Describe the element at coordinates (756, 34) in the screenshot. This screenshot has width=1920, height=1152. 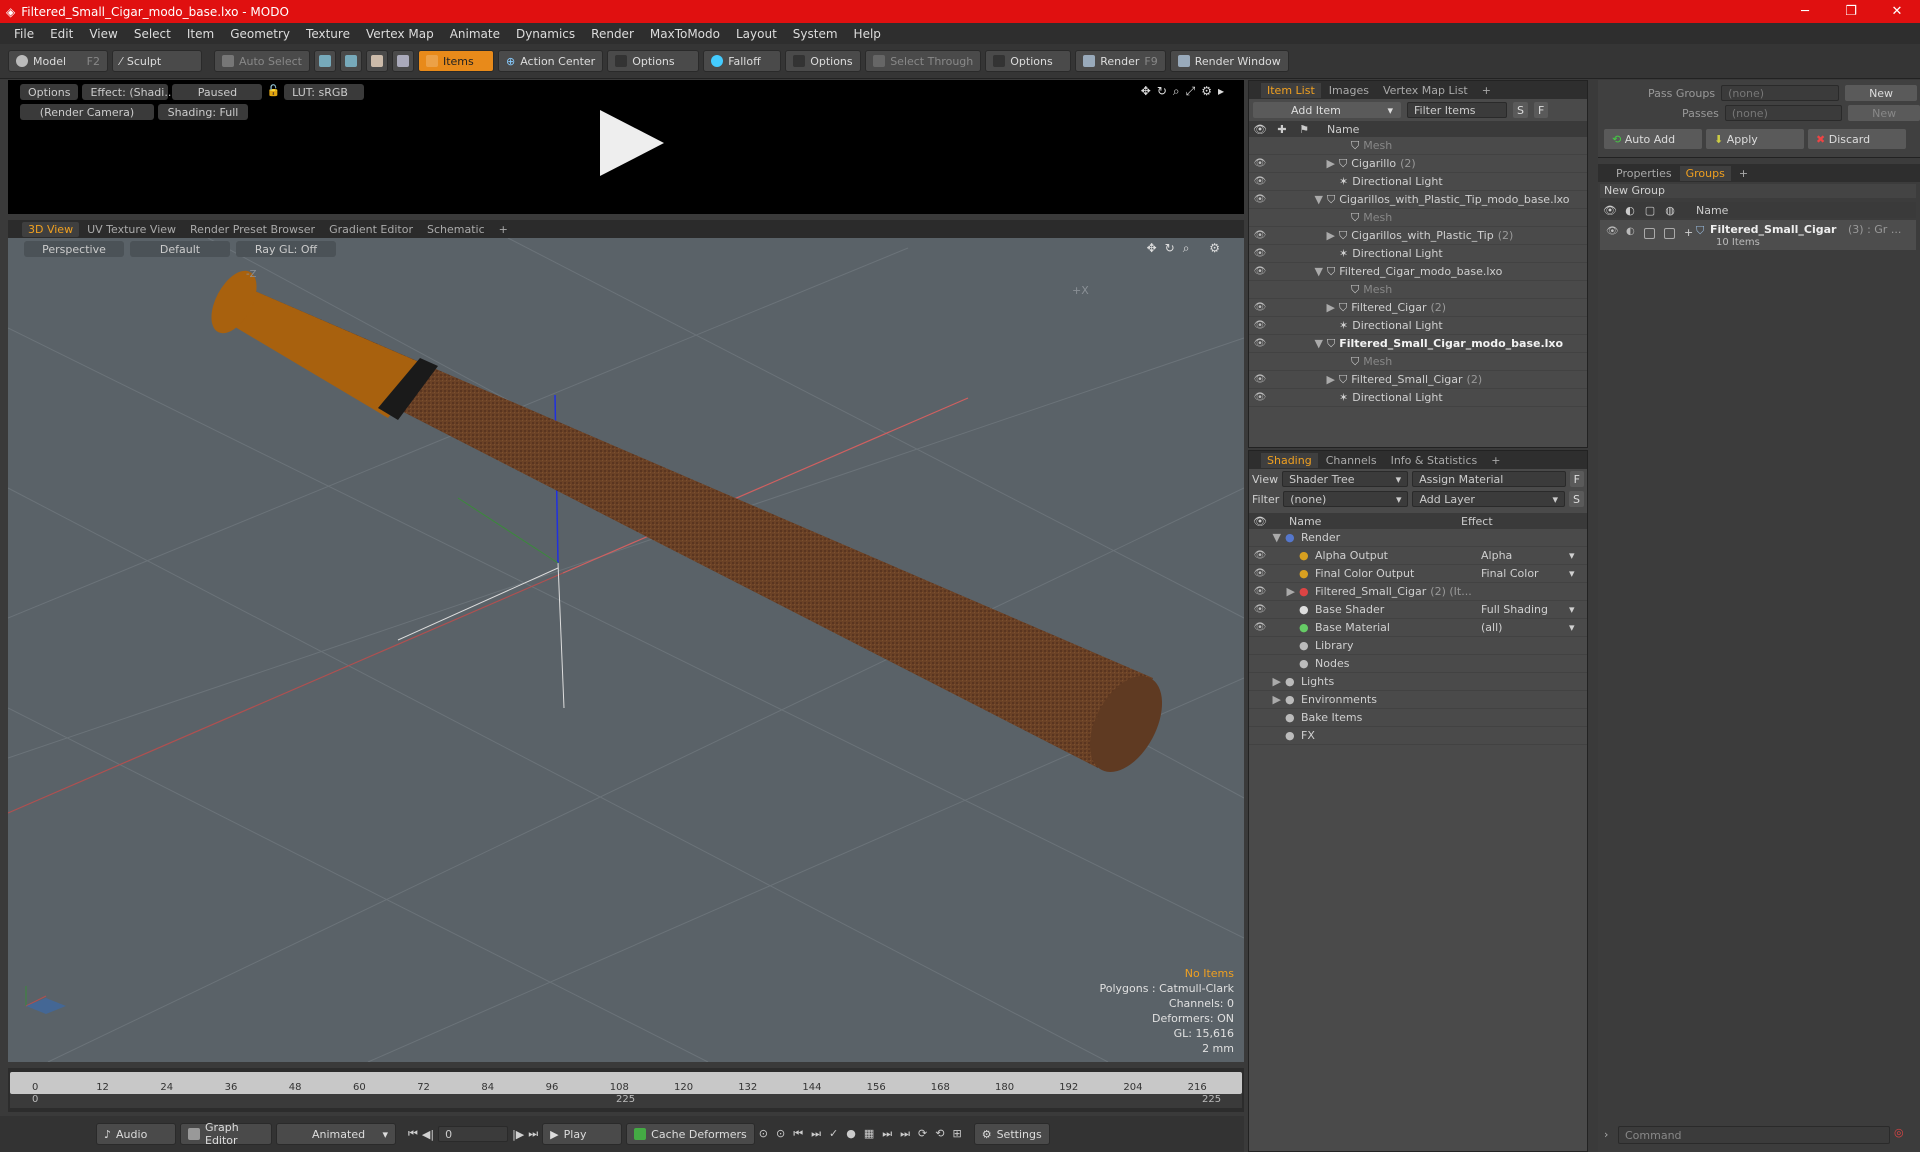
I see `menu-item-layout: Layout` at that location.